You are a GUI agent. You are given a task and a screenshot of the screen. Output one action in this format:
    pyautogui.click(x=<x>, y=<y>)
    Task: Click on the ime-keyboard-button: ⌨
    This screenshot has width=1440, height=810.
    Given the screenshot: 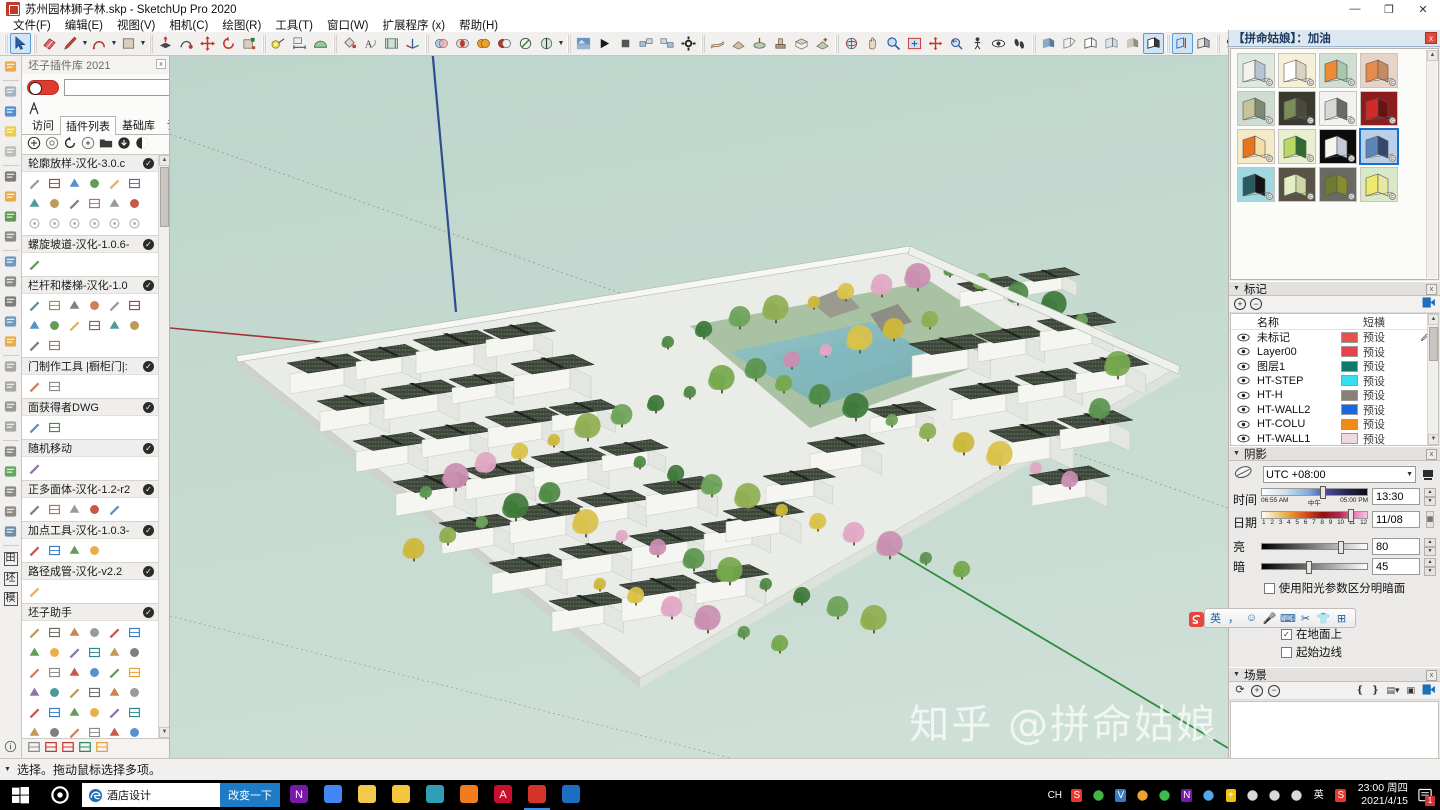 What is the action you would take?
    pyautogui.click(x=1288, y=618)
    